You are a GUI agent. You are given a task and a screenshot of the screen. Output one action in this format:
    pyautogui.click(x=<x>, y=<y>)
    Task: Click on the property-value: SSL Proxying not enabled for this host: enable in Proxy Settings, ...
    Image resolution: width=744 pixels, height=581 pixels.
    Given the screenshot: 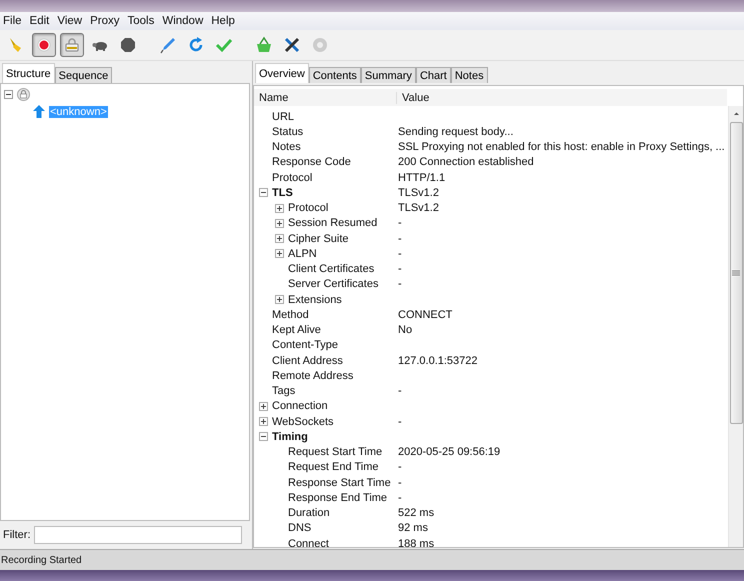 What is the action you would take?
    pyautogui.click(x=561, y=147)
    